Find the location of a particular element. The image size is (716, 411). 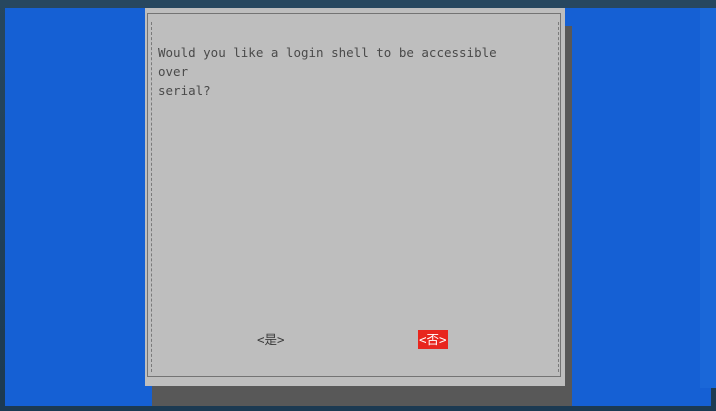

terminal-edge is located at coordinates (708, 198).